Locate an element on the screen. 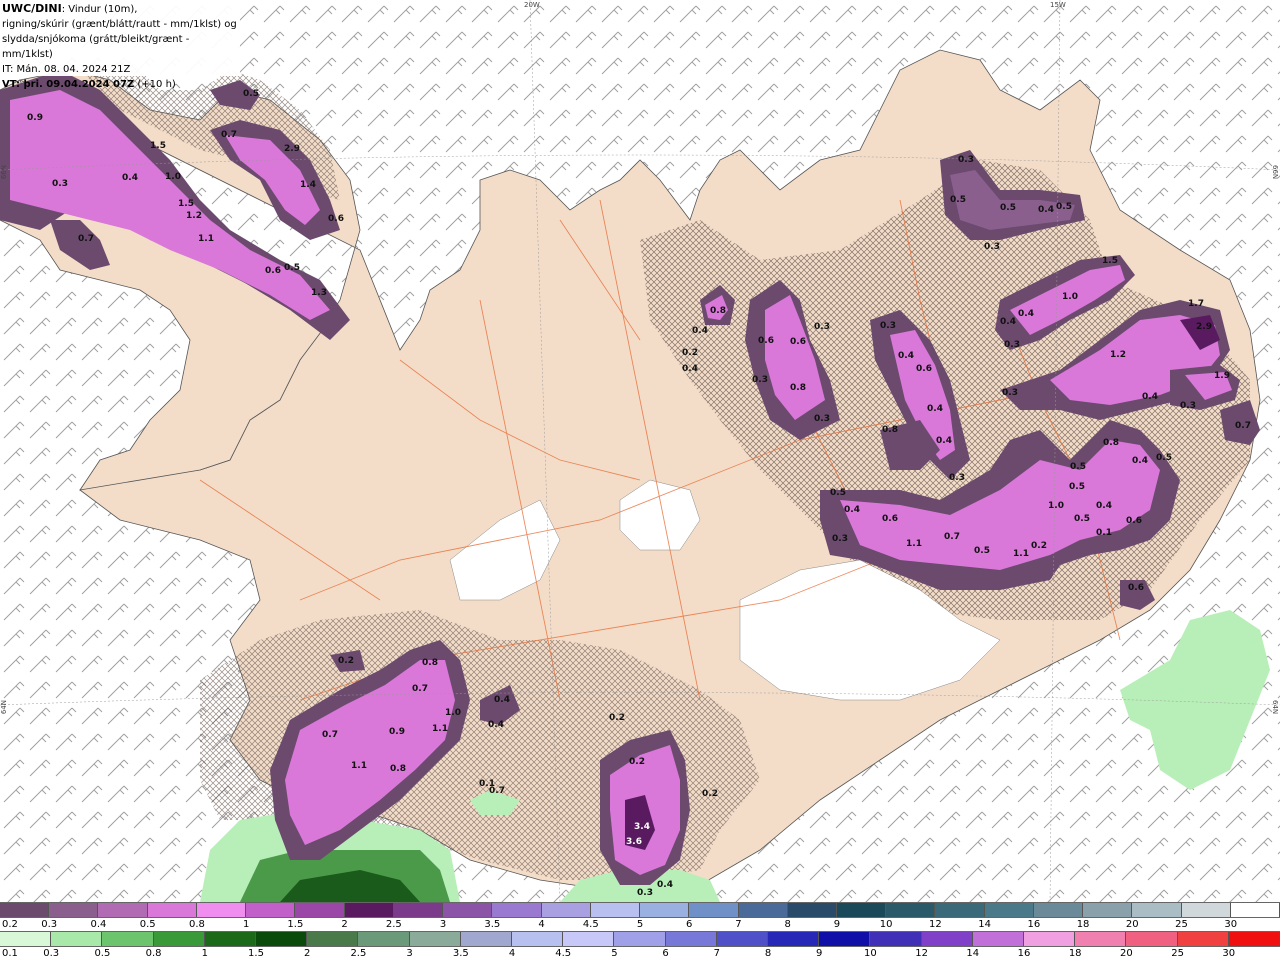 The width and height of the screenshot is (1280, 963). init-time: IT: Mán. 08. 04. 2024 21Z is located at coordinates (66, 69).